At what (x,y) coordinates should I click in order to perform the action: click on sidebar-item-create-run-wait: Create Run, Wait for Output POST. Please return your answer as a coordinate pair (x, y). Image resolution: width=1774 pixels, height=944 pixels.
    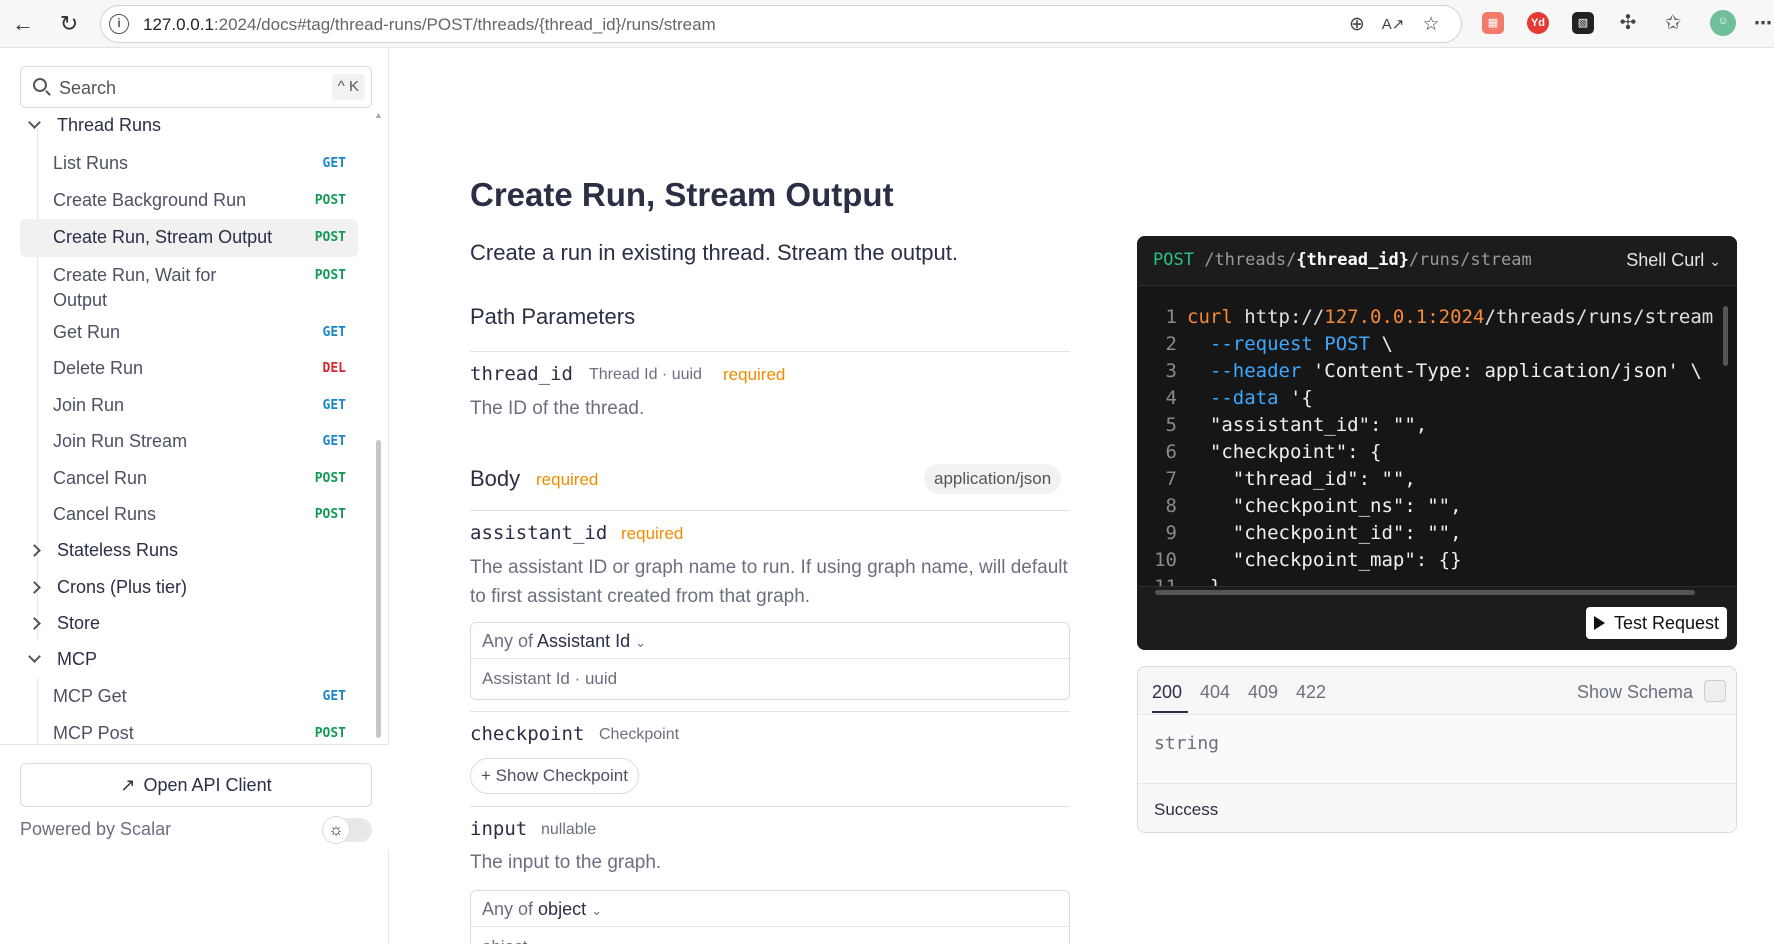
    Looking at the image, I should click on (189, 286).